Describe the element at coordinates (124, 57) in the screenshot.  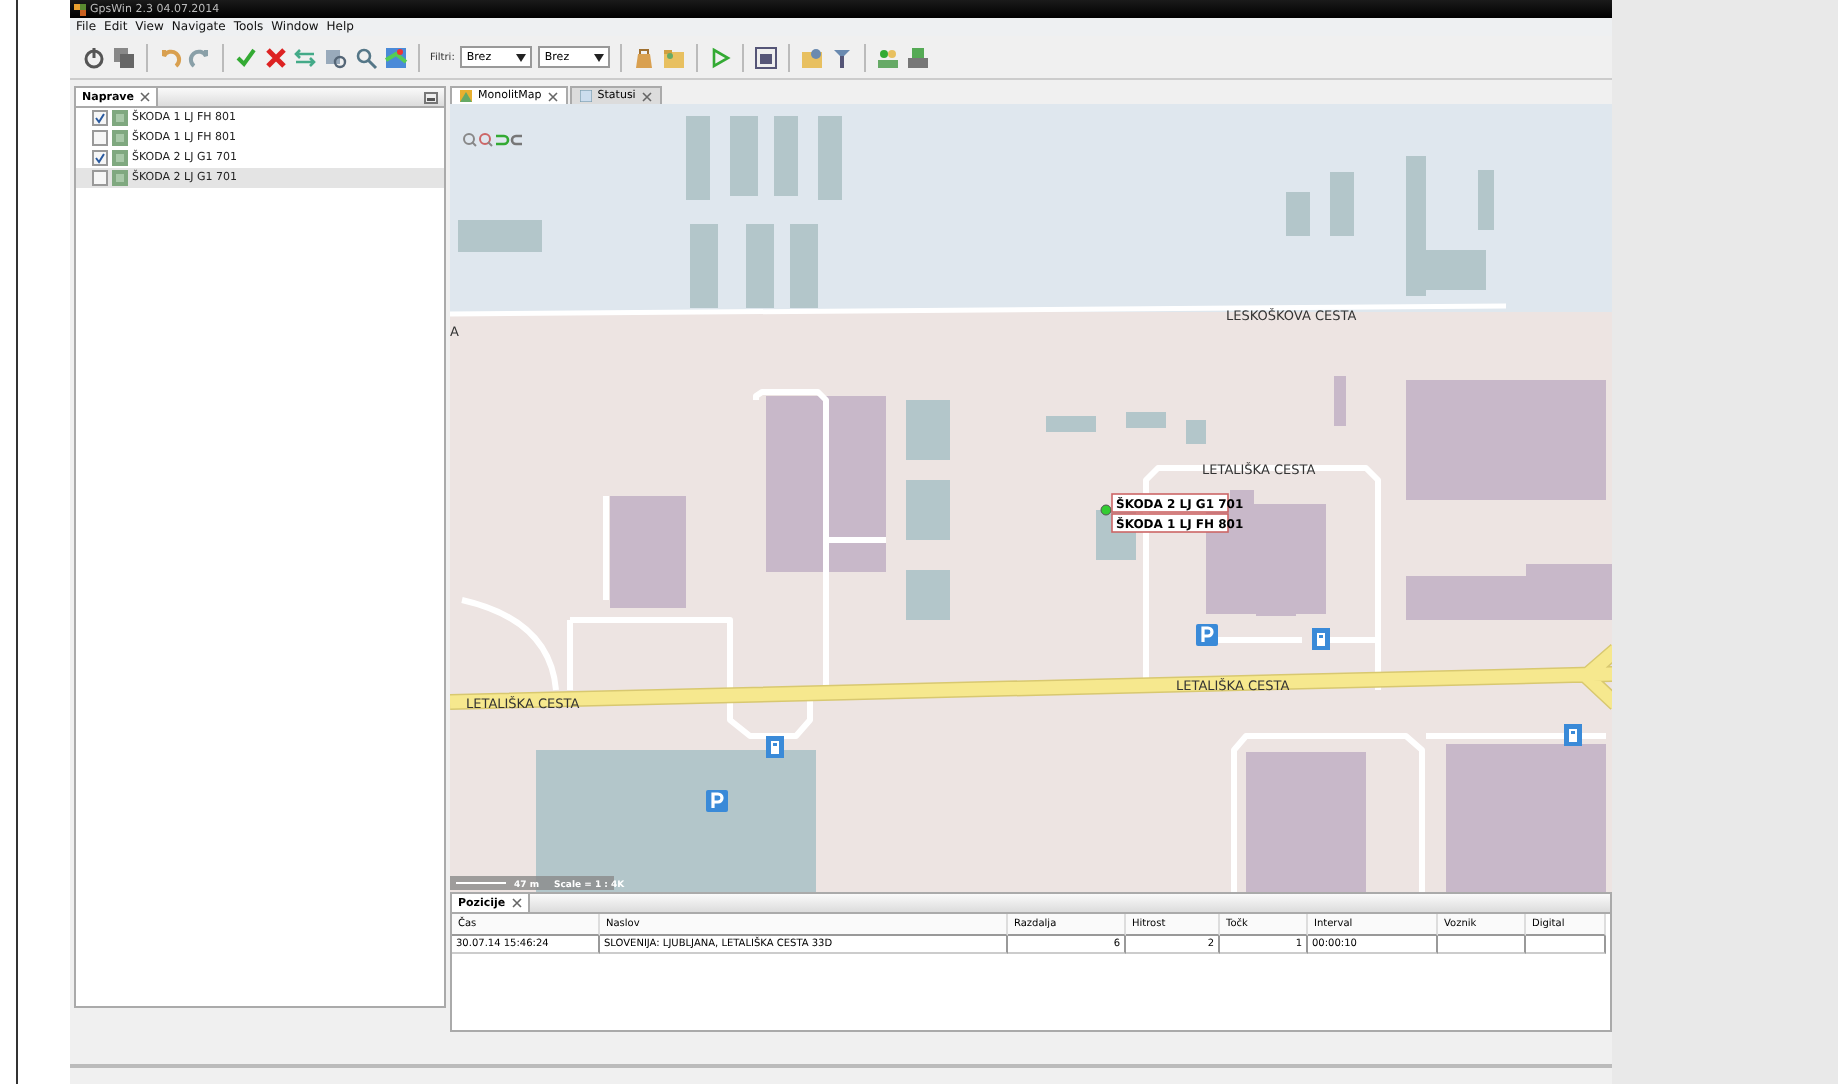
I see `stacked-boxes-icon` at that location.